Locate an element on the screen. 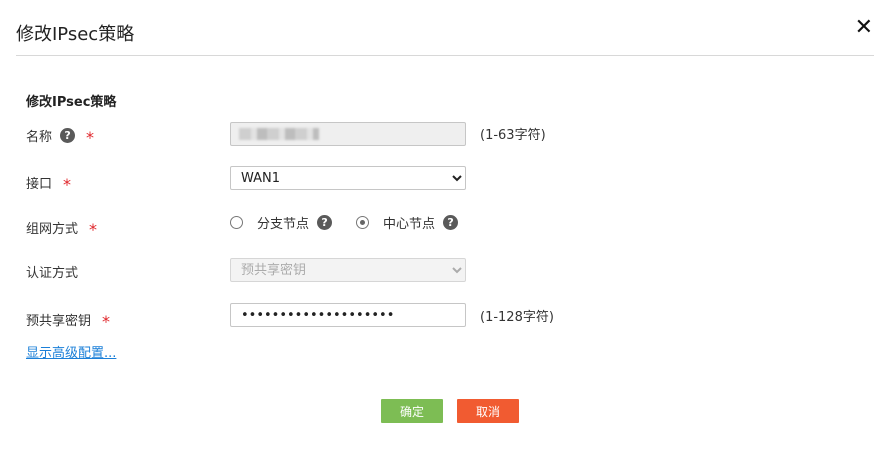 This screenshot has width=891, height=449. section-title: 修改IPsec策略 is located at coordinates (71, 102).